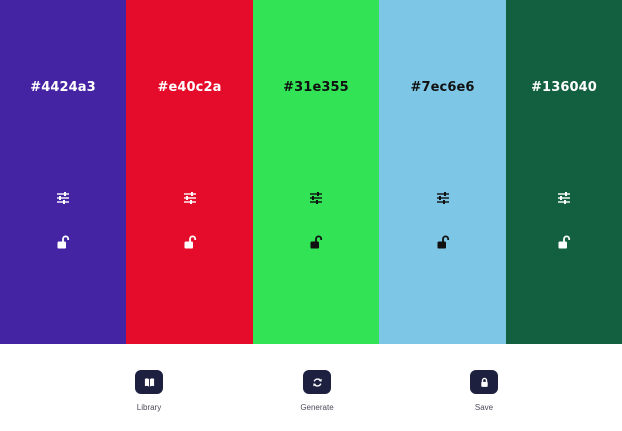 The height and width of the screenshot is (431, 622). I want to click on generate-button: Generate, so click(317, 391).